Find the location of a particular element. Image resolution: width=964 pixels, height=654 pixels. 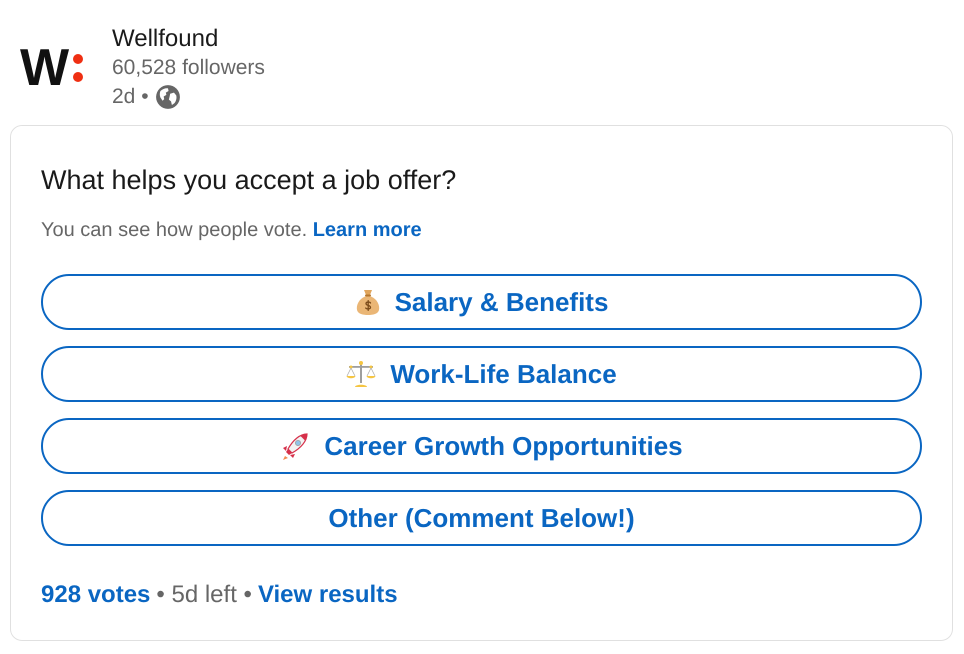

learn-more-link: Learn more is located at coordinates (367, 230).